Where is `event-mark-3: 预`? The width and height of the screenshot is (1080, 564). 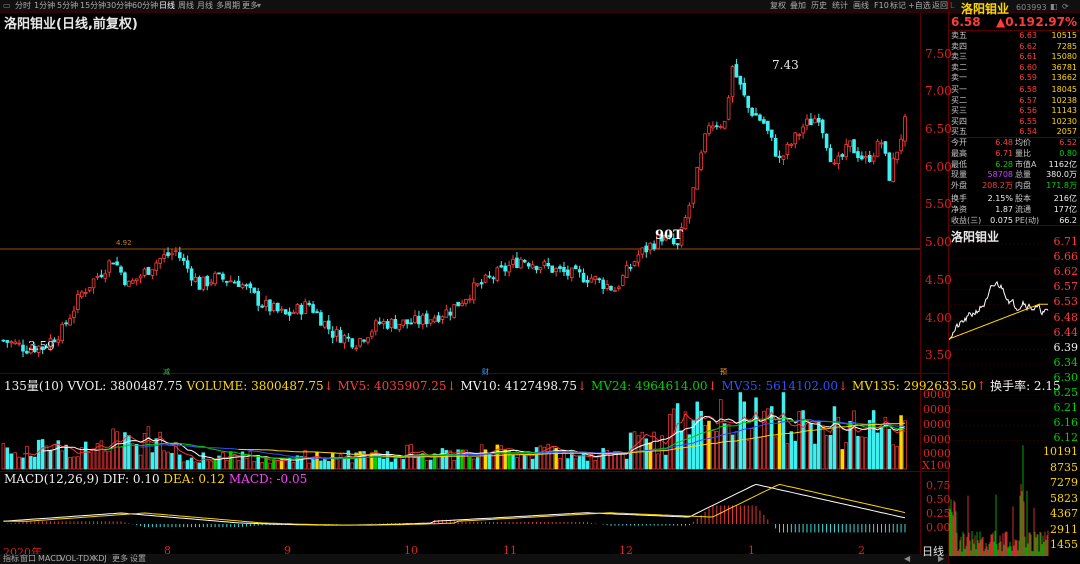 event-mark-3: 预 is located at coordinates (723, 372).